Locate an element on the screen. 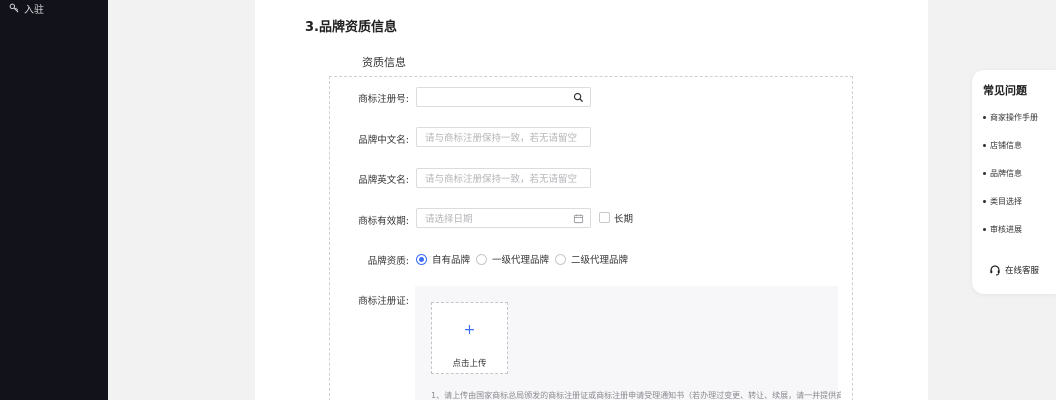  faq-title: 常见问题 is located at coordinates (1005, 90).